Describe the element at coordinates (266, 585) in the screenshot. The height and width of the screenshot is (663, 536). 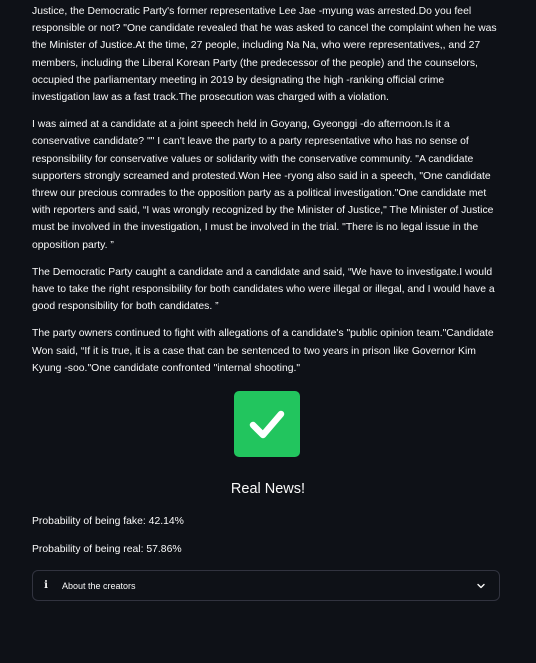
I see `about-creators-expander: i About the creators` at that location.